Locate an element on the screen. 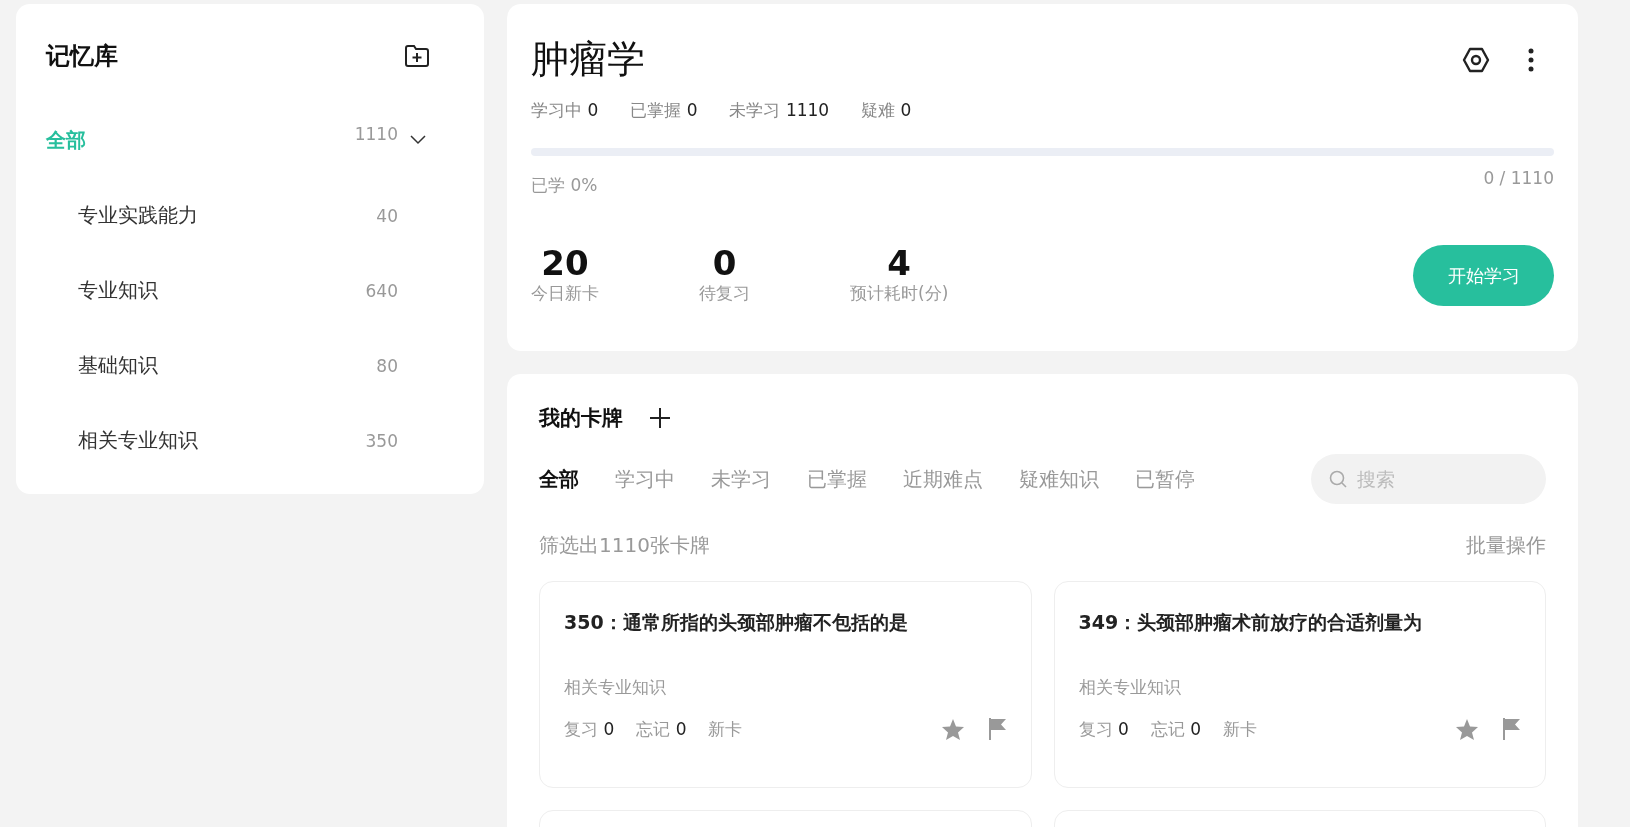  panel-title: 我的卡牌 is located at coordinates (581, 418).